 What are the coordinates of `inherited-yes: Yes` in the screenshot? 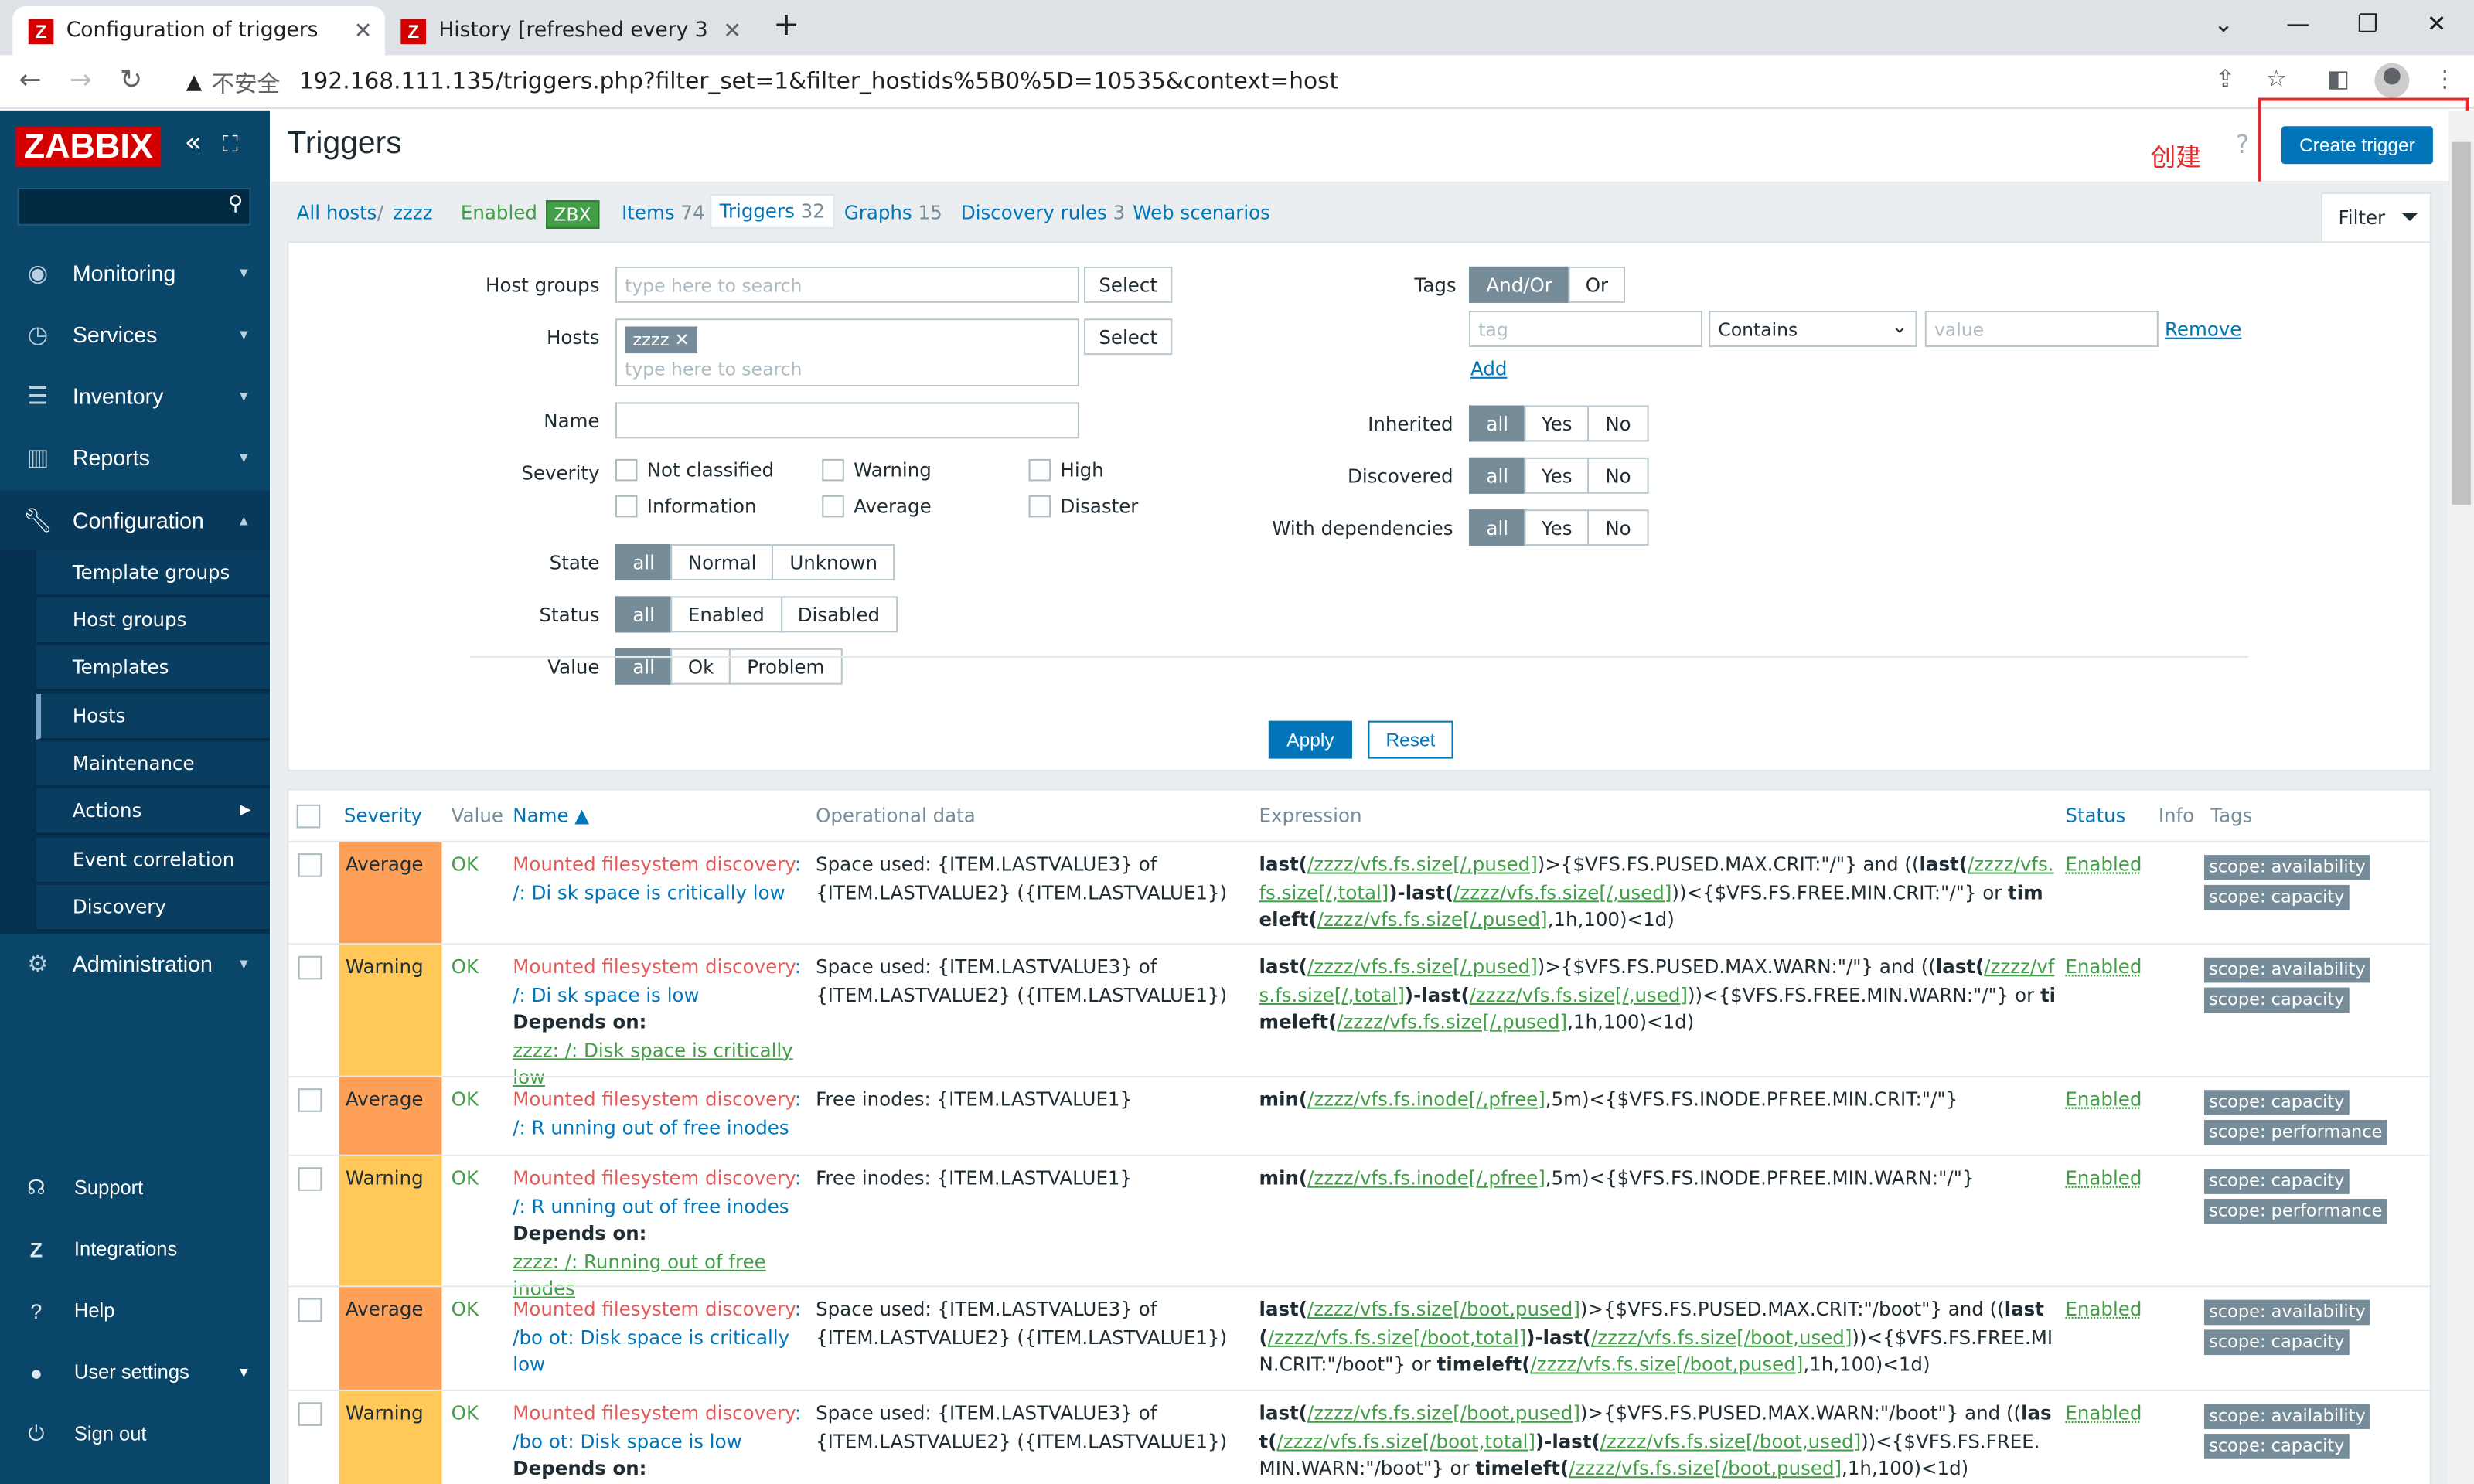 It's located at (1557, 423).